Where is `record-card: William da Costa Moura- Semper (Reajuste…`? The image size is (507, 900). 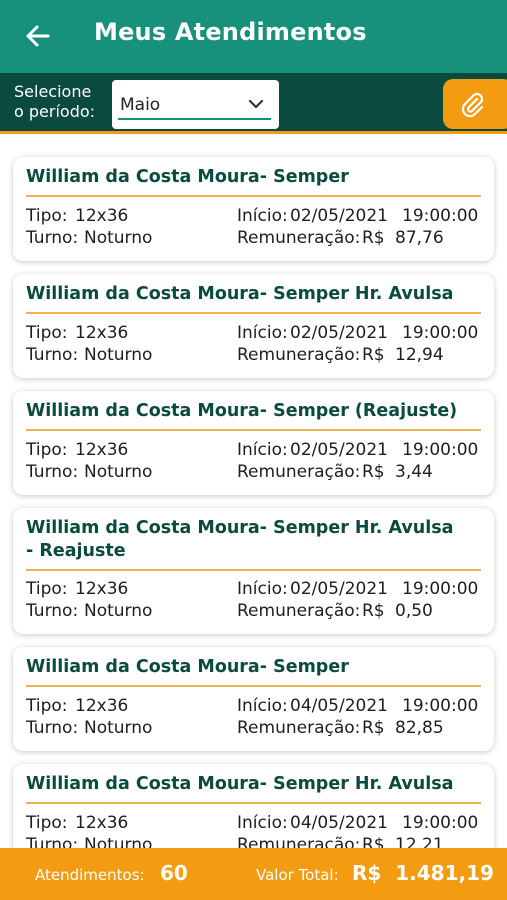 record-card: William da Costa Moura- Semper (Reajuste… is located at coordinates (253, 443).